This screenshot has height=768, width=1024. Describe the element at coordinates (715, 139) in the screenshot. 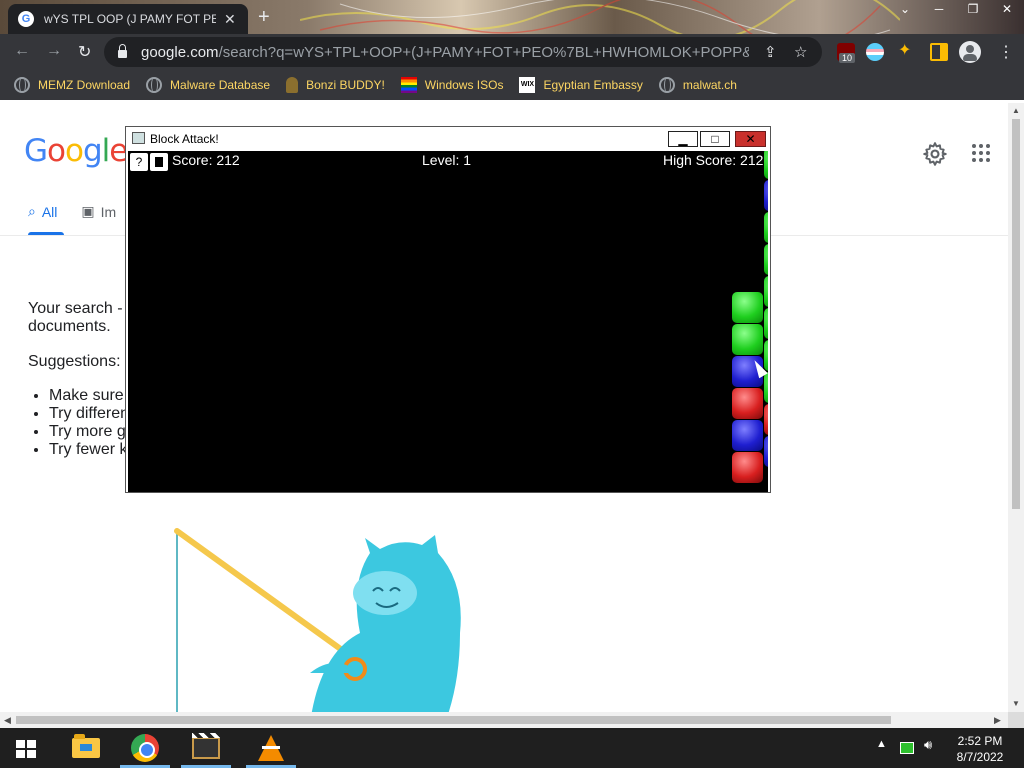

I see `maximize-button: □` at that location.